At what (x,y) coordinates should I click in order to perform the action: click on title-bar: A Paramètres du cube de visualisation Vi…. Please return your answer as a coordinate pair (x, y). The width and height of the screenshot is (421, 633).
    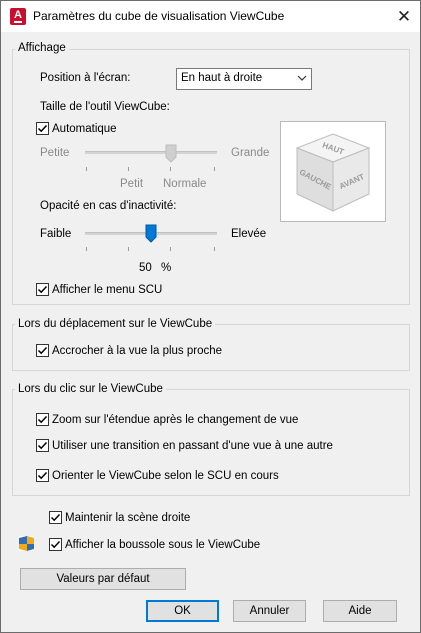
    Looking at the image, I should click on (210, 16).